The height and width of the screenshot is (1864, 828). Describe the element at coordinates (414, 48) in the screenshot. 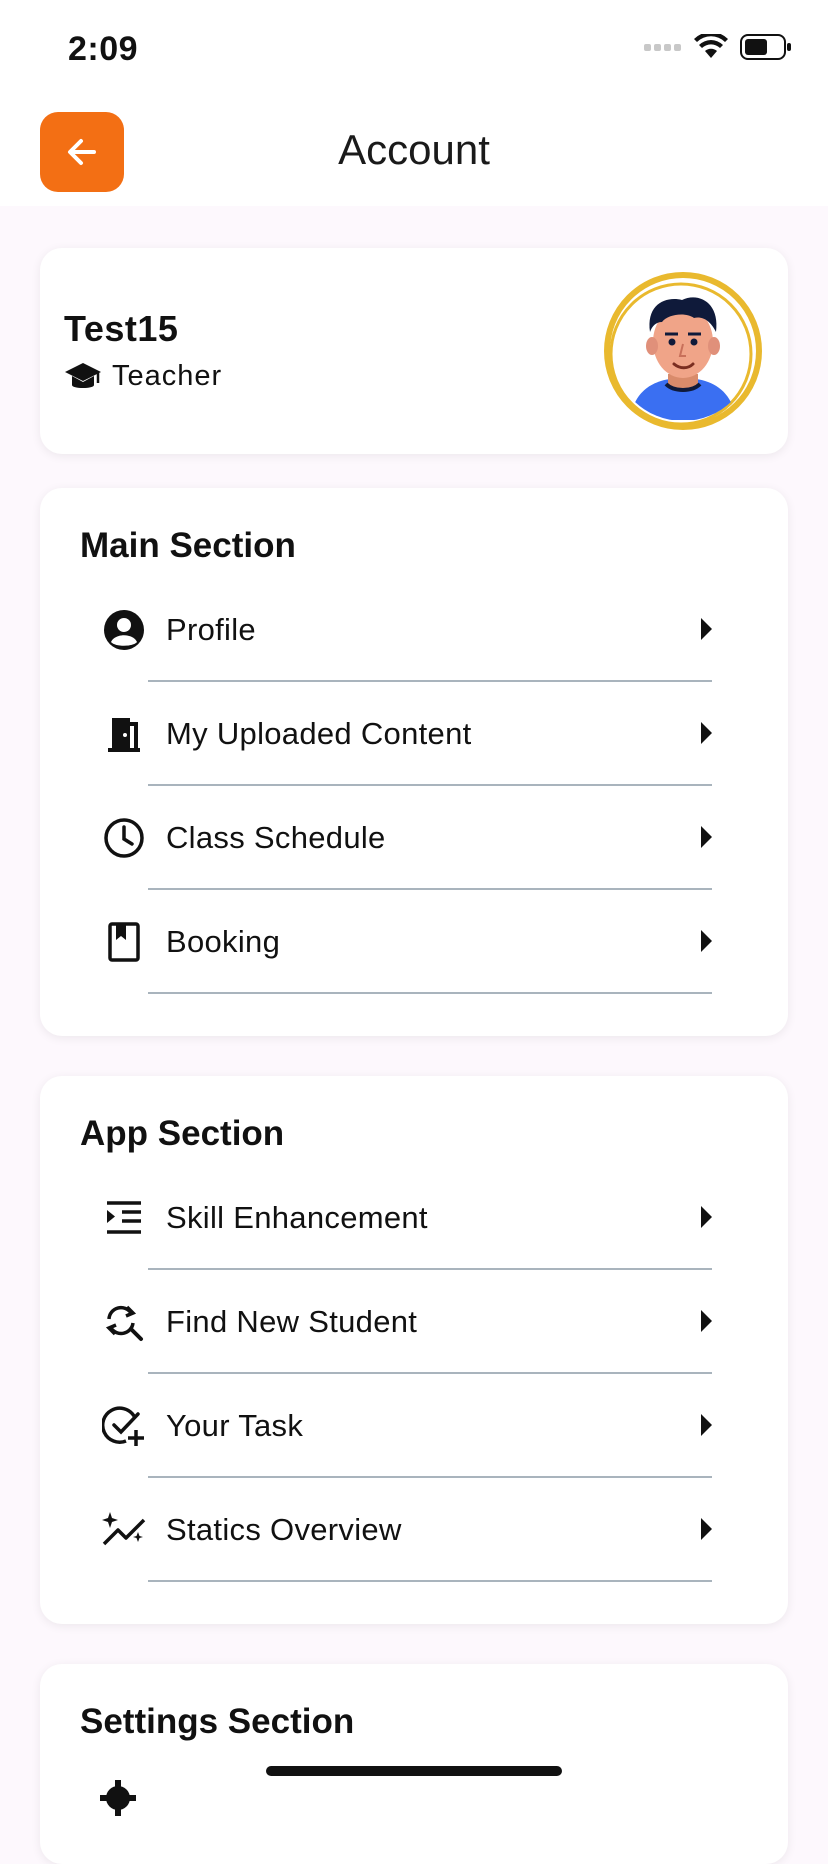

I see `status-bar: 2:09` at that location.